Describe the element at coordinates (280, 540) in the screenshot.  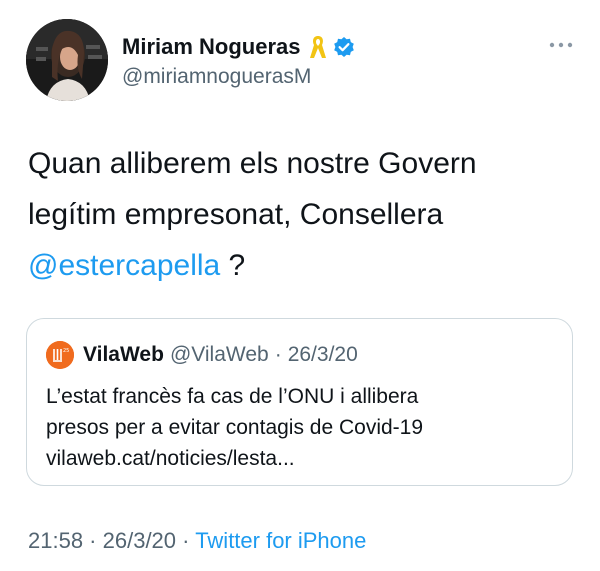
I see `tweet-source-link: Twitter for iPhone` at that location.